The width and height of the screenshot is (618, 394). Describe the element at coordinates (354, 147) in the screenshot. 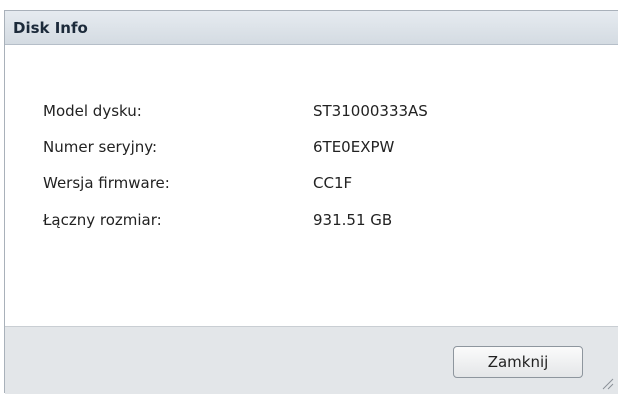

I see `info-value: 6TE0EXPW` at that location.